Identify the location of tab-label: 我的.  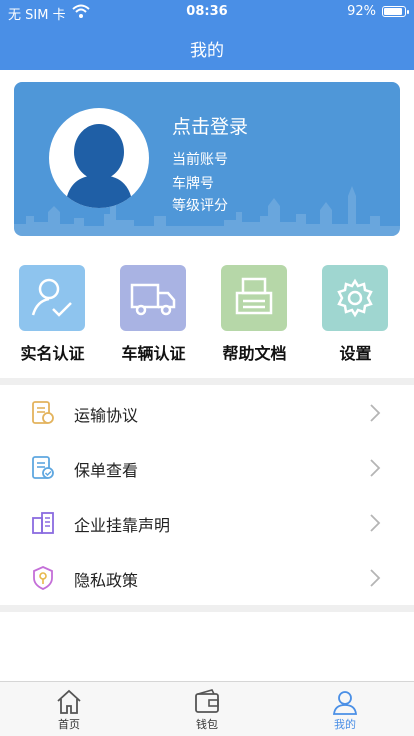
(345, 724).